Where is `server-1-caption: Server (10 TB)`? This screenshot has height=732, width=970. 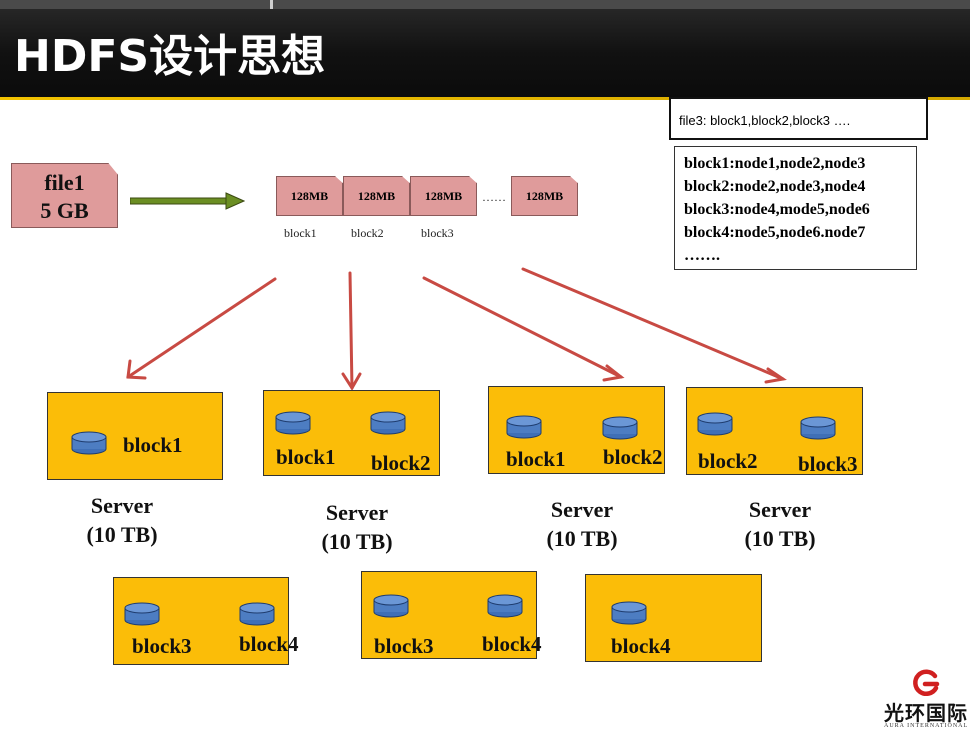 server-1-caption: Server (10 TB) is located at coordinates (122, 520).